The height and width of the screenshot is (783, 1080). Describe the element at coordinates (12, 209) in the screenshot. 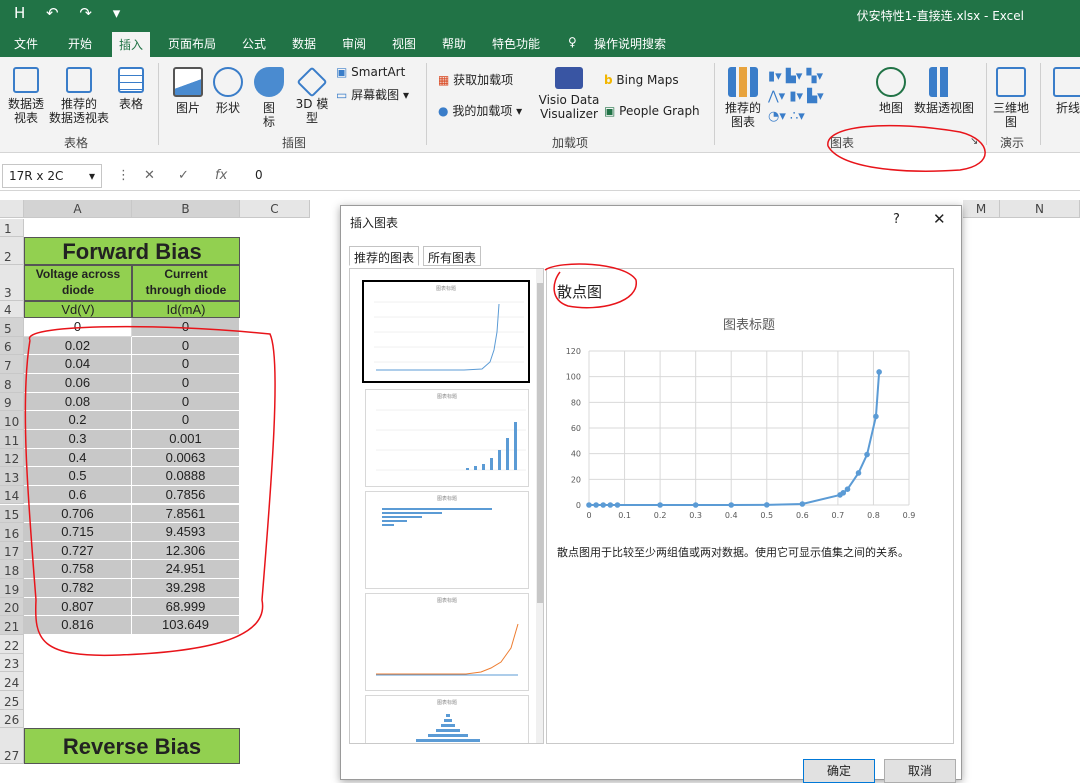

I see `select-all-corner` at that location.